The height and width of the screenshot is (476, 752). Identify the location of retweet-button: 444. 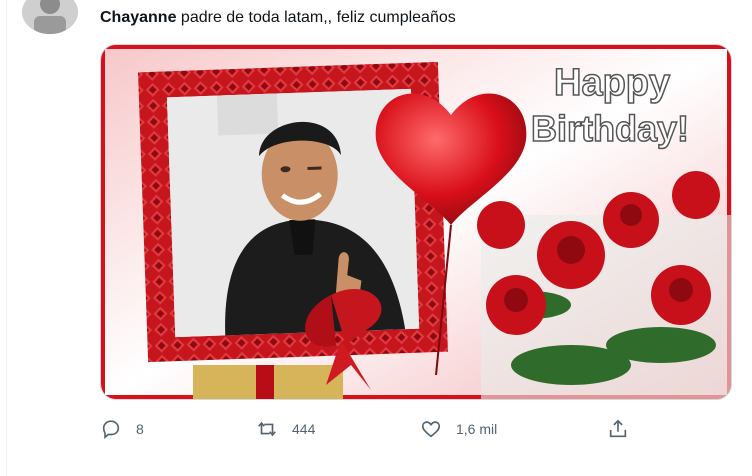
(285, 429).